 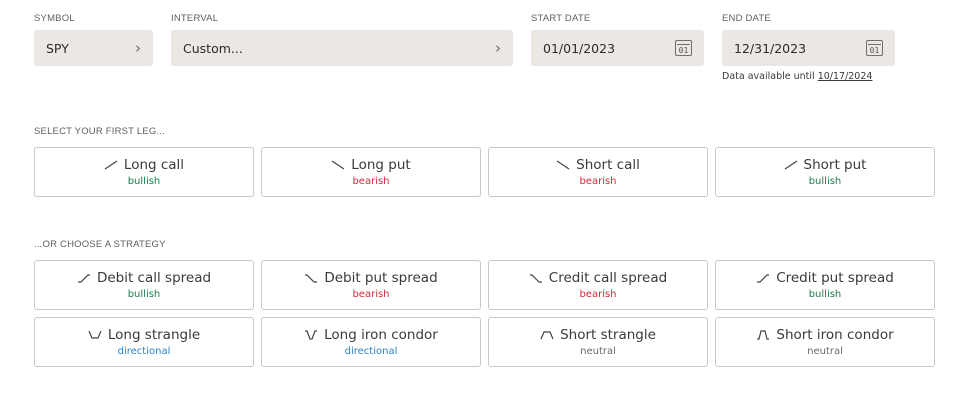 I want to click on card-title: Long call, so click(x=144, y=165).